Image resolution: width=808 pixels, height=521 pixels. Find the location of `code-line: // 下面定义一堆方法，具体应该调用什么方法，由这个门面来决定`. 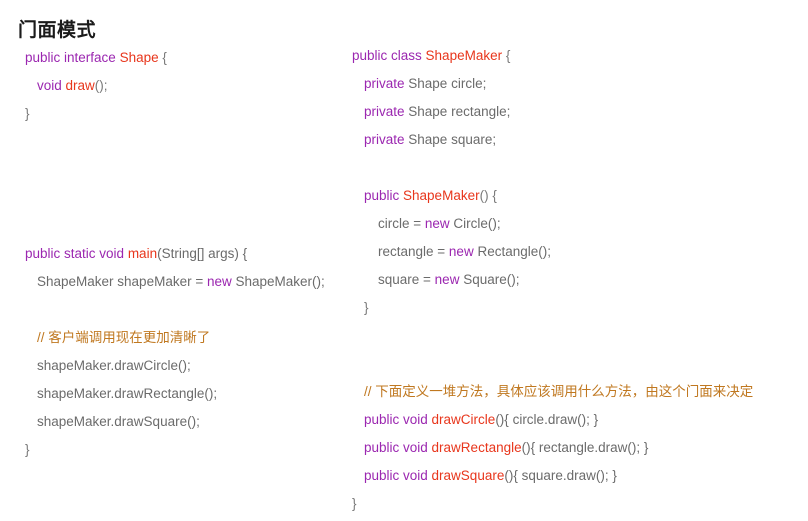

code-line: // 下面定义一堆方法，具体应该调用什么方法，由这个门面来决定 is located at coordinates (577, 392).